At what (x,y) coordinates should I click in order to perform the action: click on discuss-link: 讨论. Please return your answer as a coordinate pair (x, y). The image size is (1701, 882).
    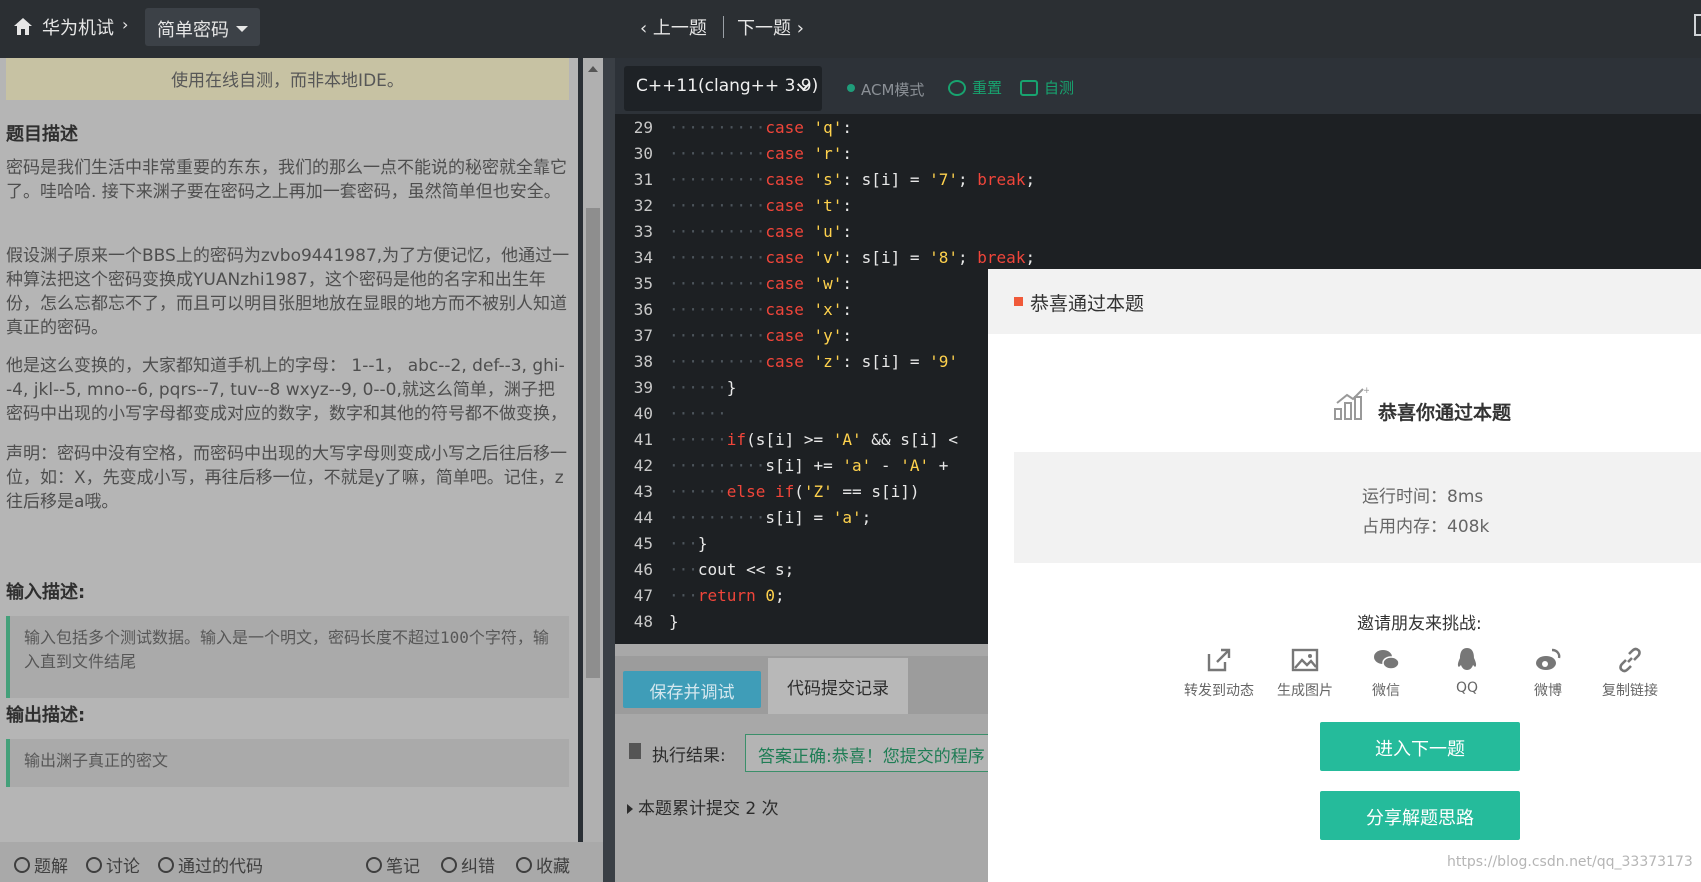
    Looking at the image, I should click on (113, 864).